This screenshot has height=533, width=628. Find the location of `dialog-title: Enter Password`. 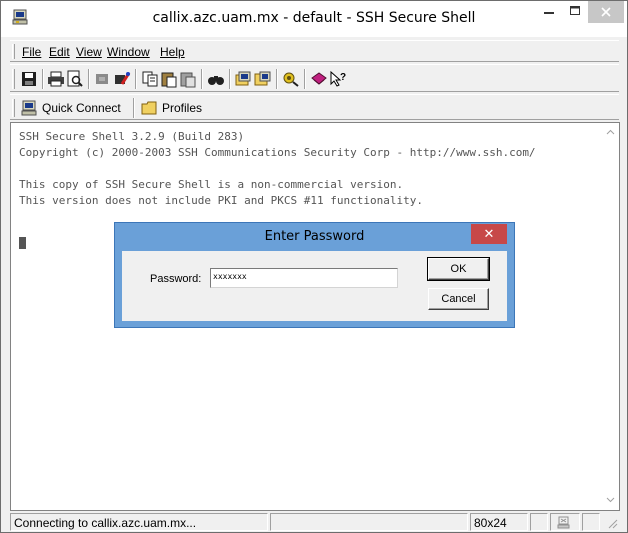

dialog-title: Enter Password is located at coordinates (314, 236).